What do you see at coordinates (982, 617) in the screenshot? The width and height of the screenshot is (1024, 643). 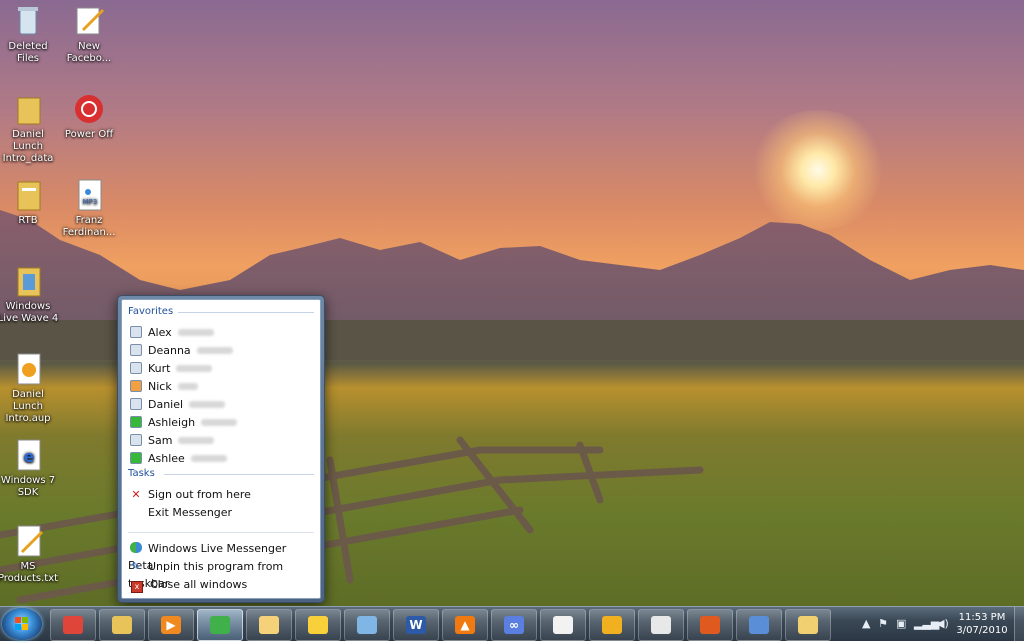 I see `clock-time: 11:53 PM` at bounding box center [982, 617].